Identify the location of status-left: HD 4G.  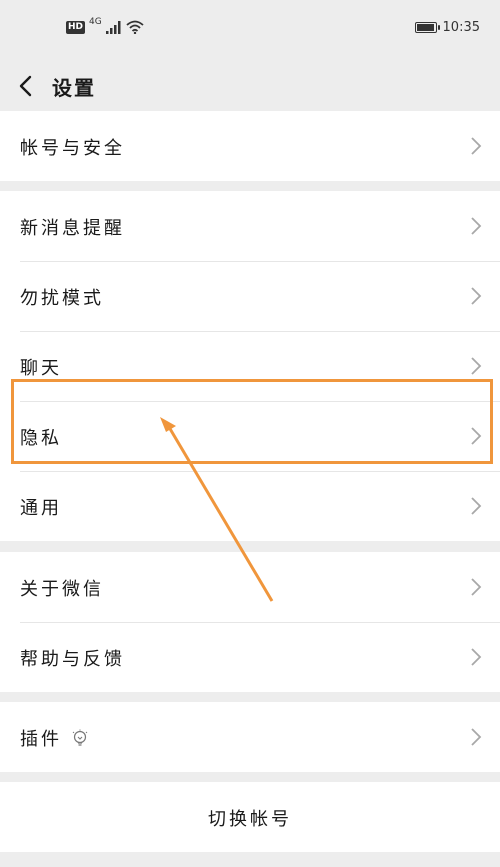
(105, 25).